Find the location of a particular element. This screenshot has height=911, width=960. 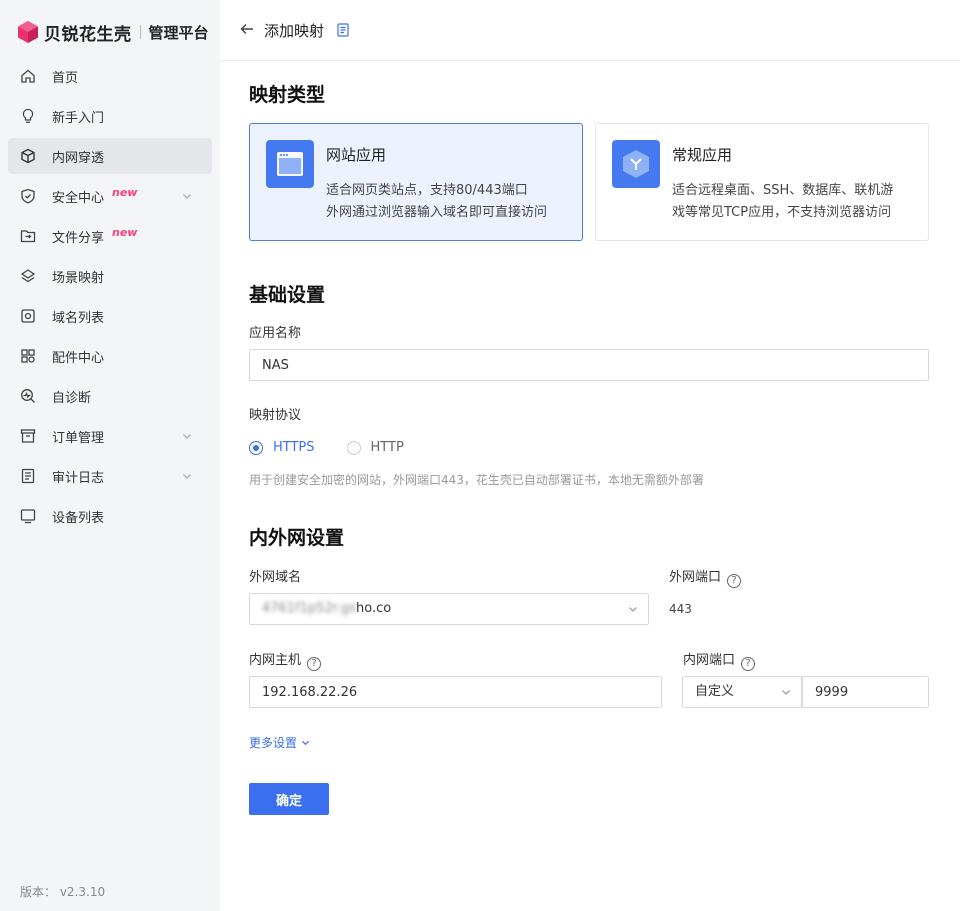

sidebar-item-file-share: 文件分享 new is located at coordinates (110, 236).